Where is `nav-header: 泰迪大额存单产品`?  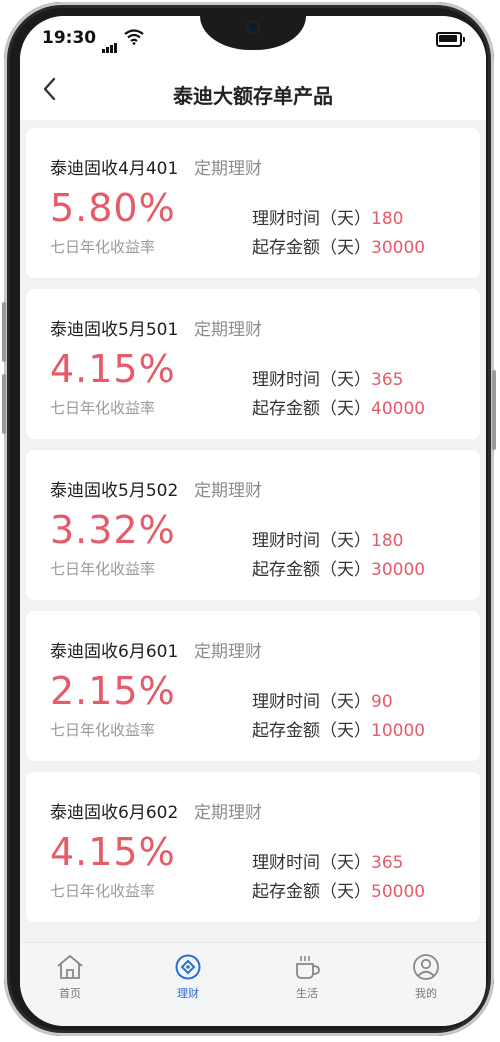 nav-header: 泰迪大额存单产品 is located at coordinates (253, 90).